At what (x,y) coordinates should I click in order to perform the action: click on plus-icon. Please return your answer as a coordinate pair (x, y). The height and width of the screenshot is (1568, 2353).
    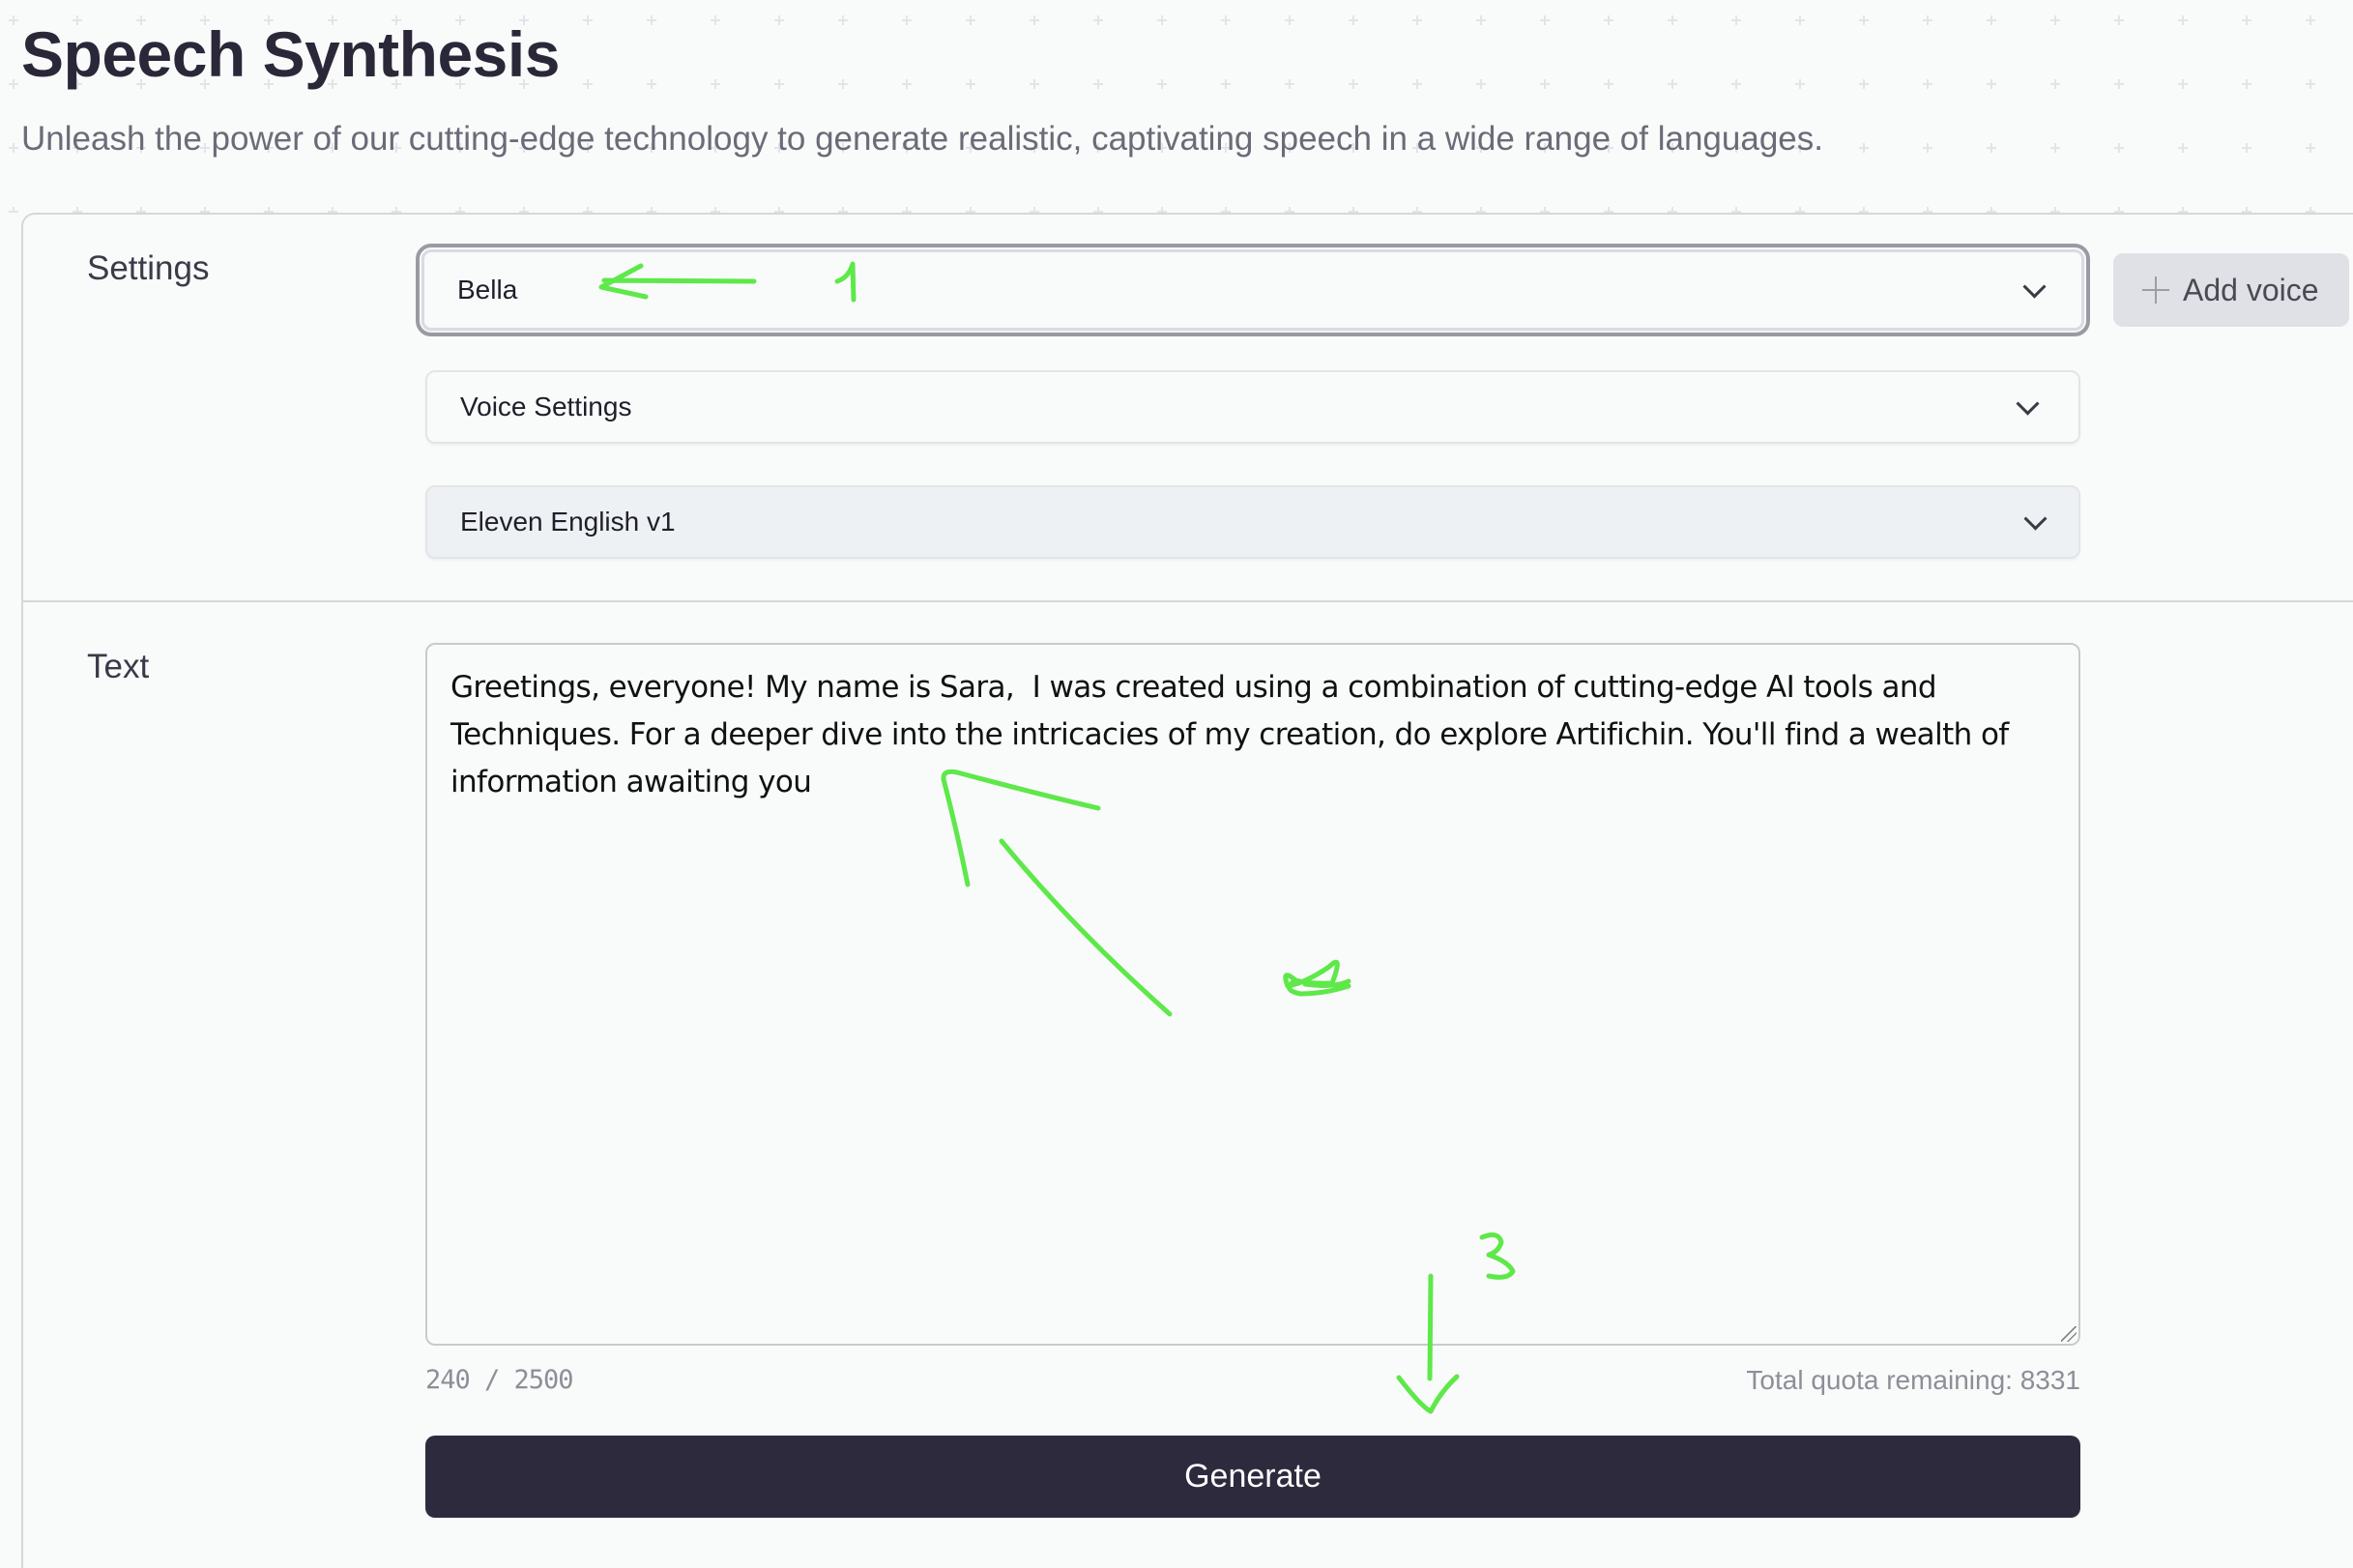
    Looking at the image, I should click on (2155, 290).